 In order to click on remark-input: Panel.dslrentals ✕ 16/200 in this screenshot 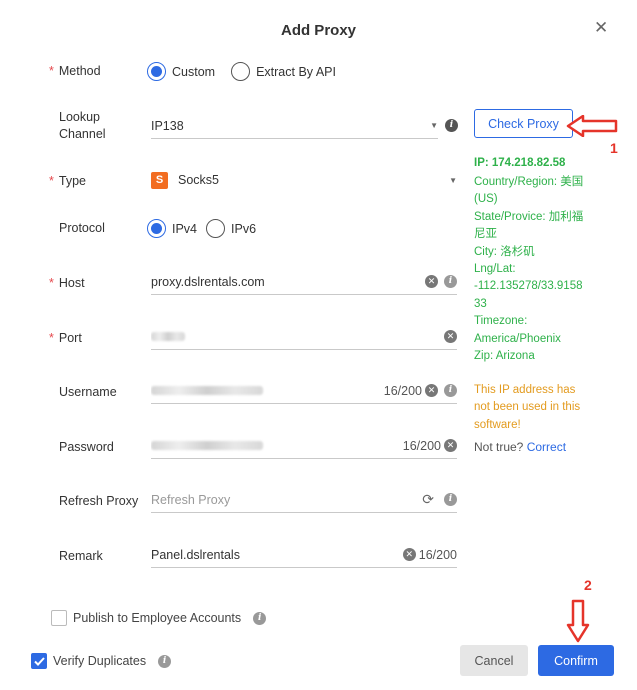, I will do `click(304, 555)`.